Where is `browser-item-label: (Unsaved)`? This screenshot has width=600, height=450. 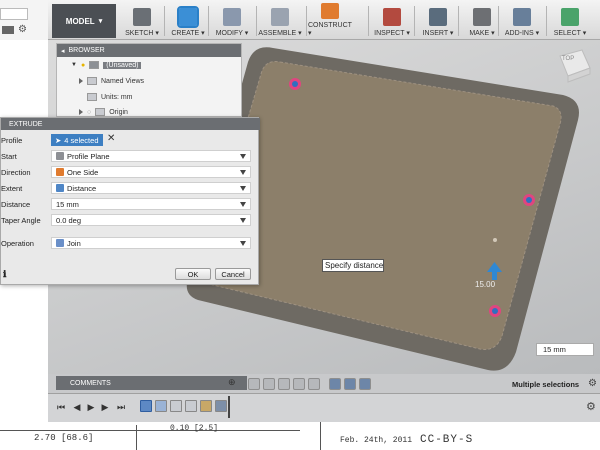 browser-item-label: (Unsaved) is located at coordinates (122, 65).